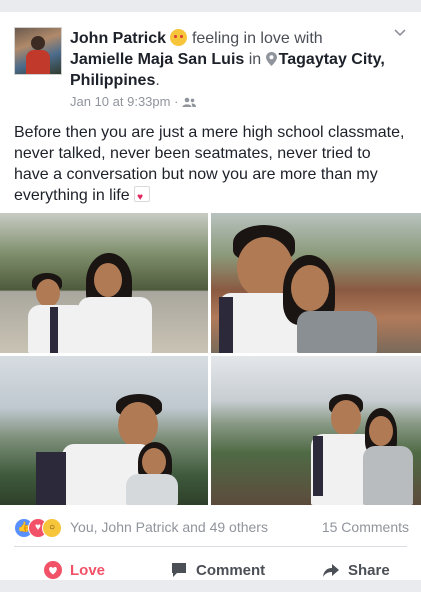 This screenshot has width=421, height=592. Describe the element at coordinates (52, 528) in the screenshot. I see `wow-icon: ○` at that location.